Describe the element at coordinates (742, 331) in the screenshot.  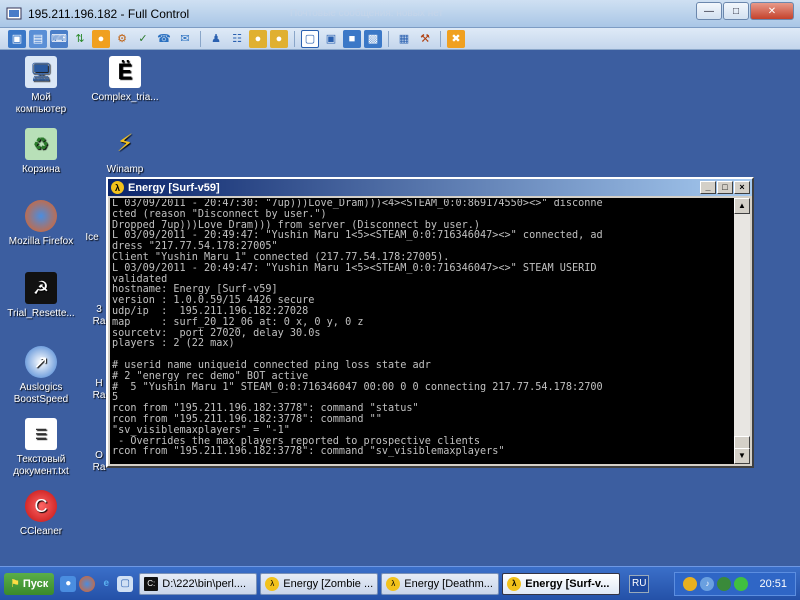
I see `console-scrollbar: ▲ ▼` at that location.